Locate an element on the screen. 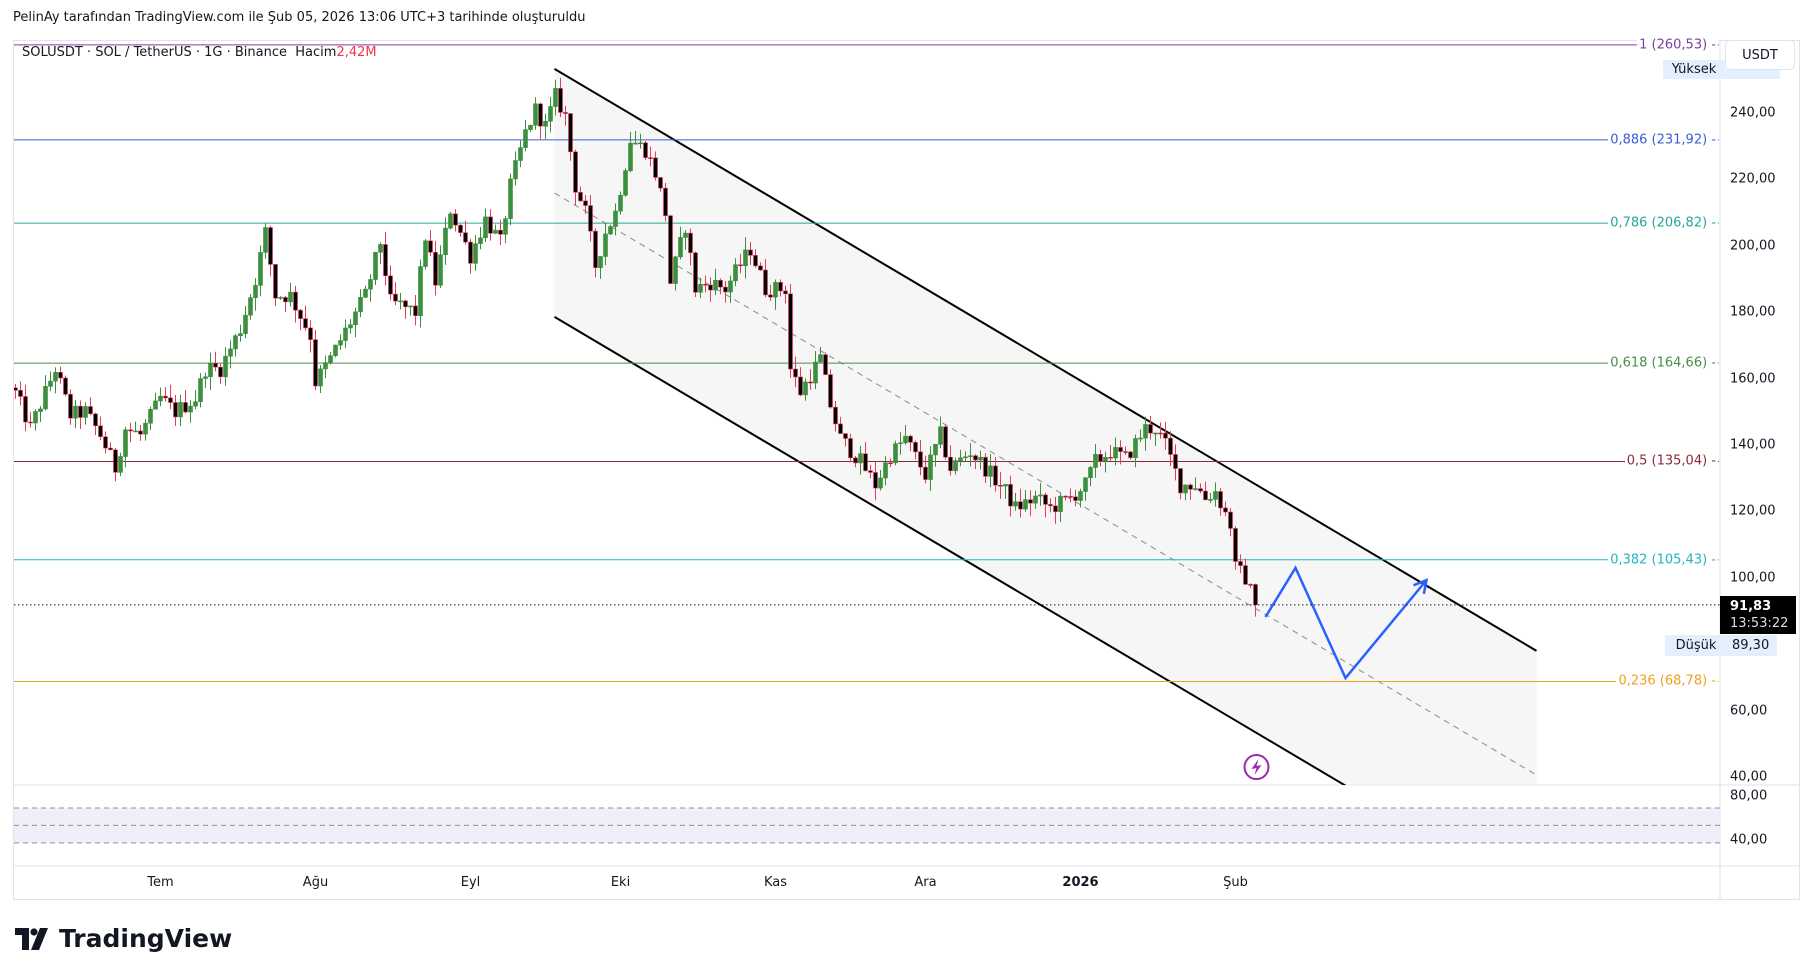  time-tick-label: Eki is located at coordinates (620, 882).